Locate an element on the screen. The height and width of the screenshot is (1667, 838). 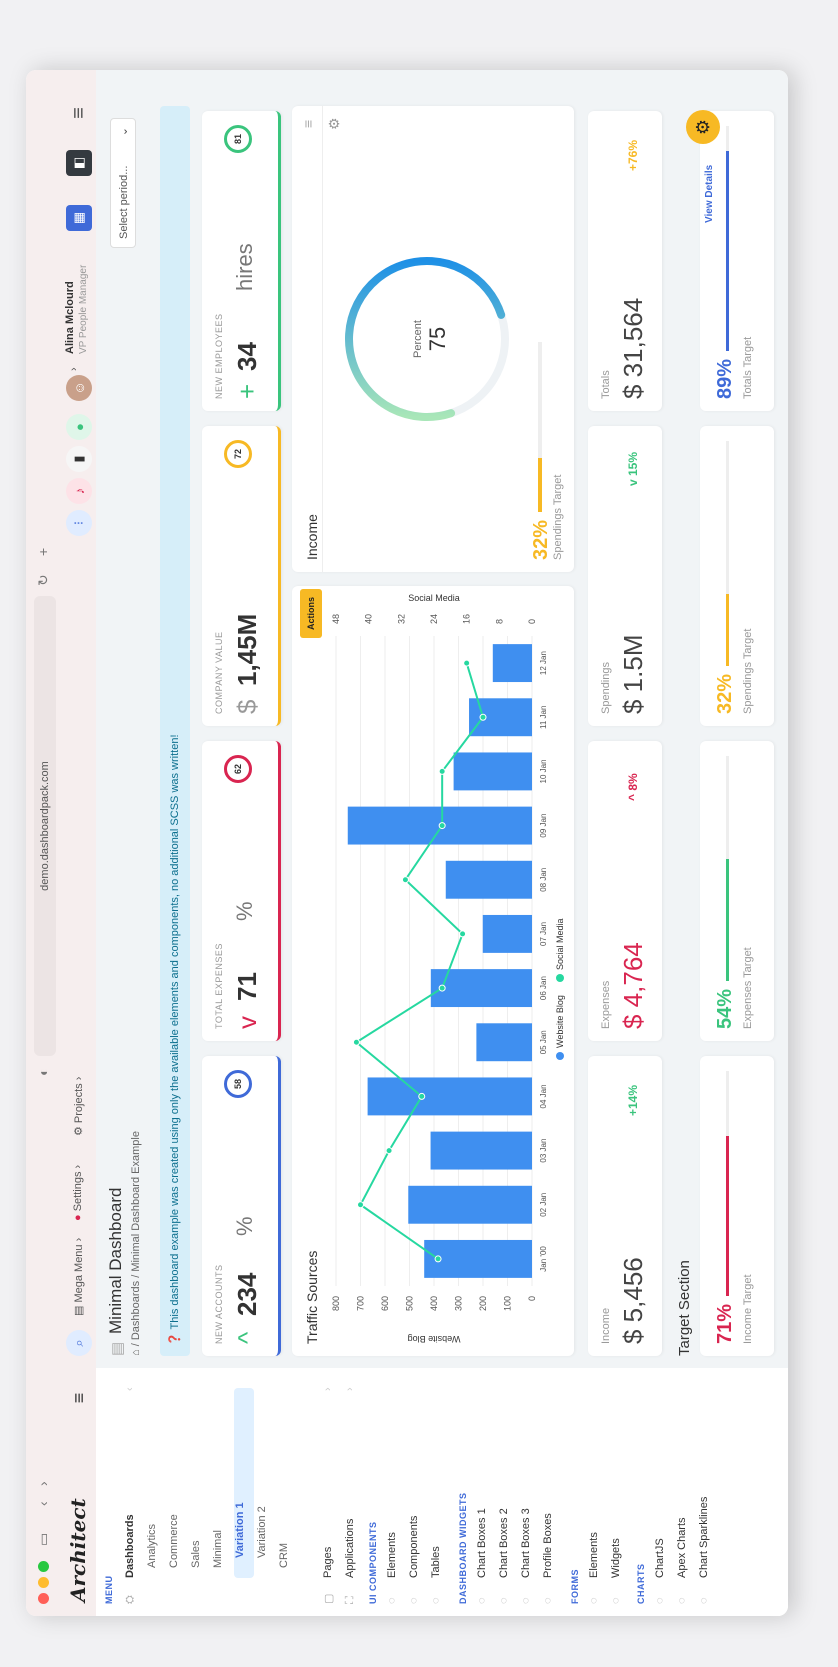
widget-item-2: Chart Boxes 3 is located at coordinates (526, 1543).